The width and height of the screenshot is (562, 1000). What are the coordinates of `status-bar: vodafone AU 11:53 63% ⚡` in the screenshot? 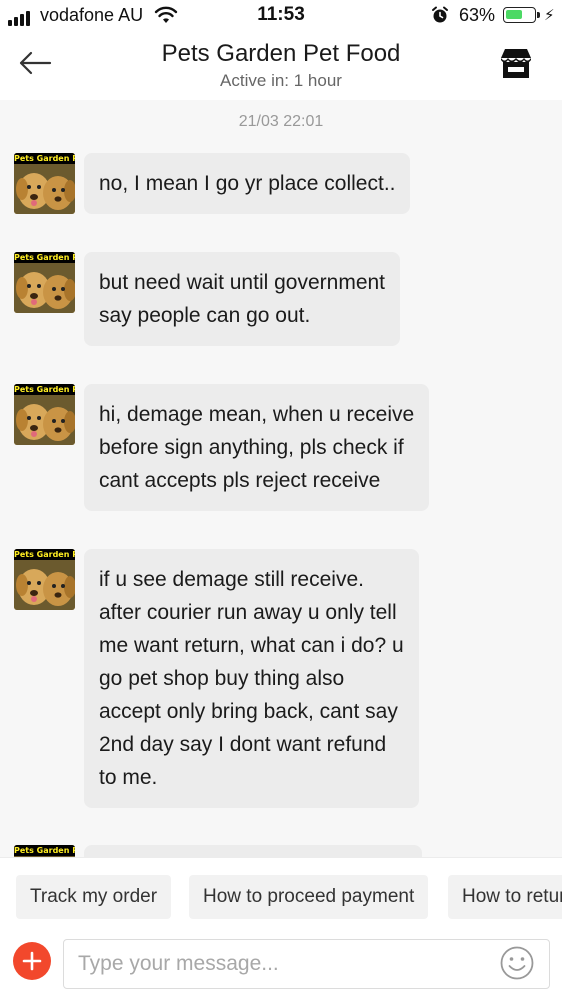 It's located at (281, 16).